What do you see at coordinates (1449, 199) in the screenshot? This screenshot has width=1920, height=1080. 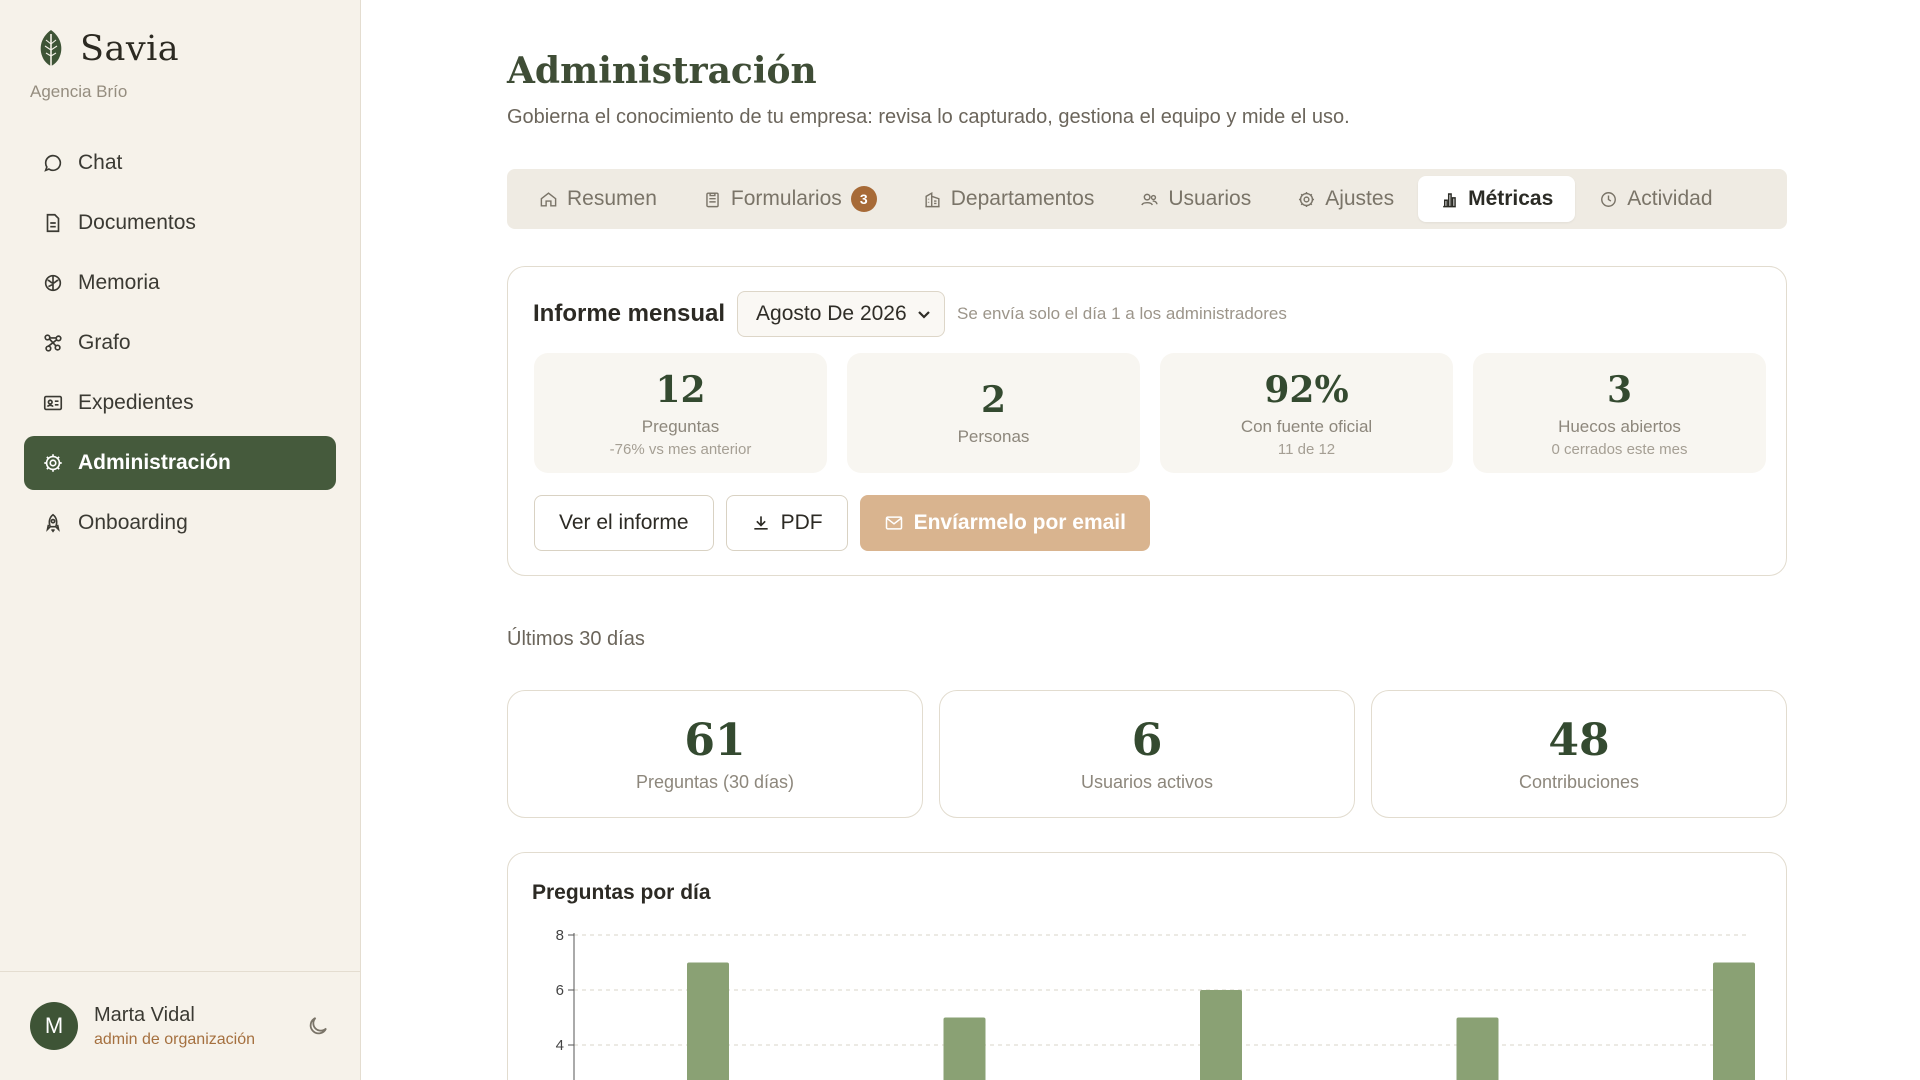 I see `bar-chart-icon` at bounding box center [1449, 199].